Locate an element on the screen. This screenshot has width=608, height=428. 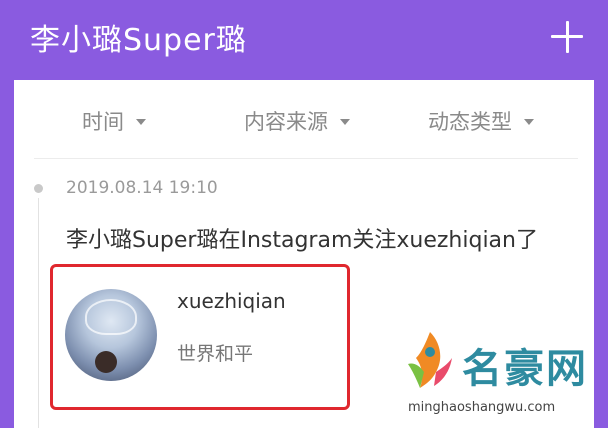
timeline-line is located at coordinates (38, 313).